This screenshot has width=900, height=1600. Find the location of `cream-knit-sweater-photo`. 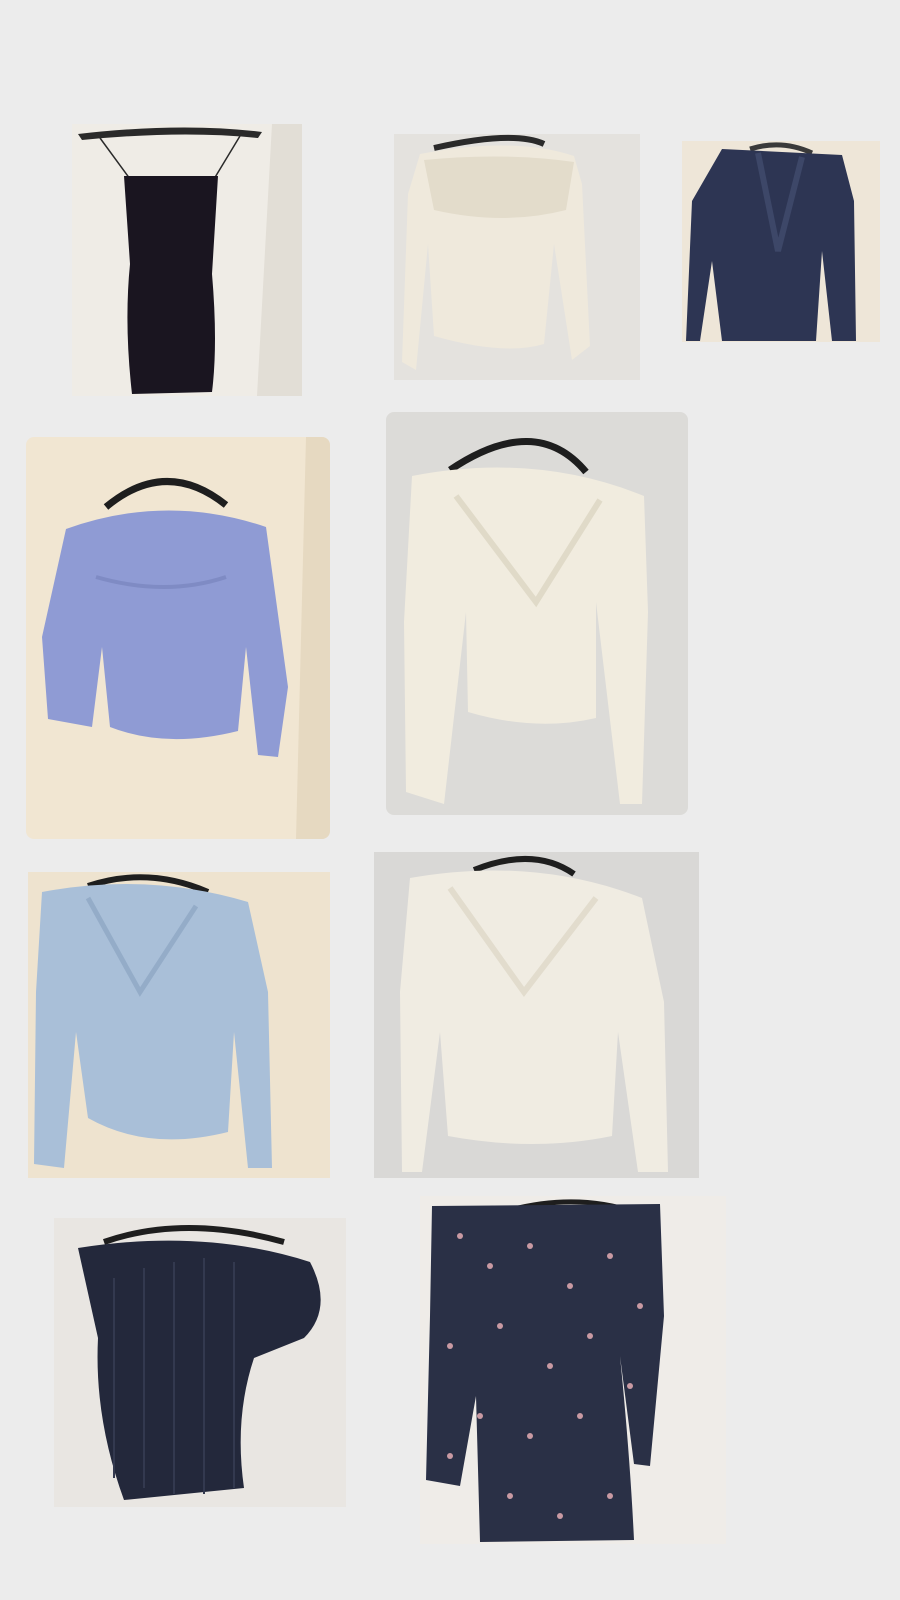

cream-knit-sweater-photo is located at coordinates (517, 257).